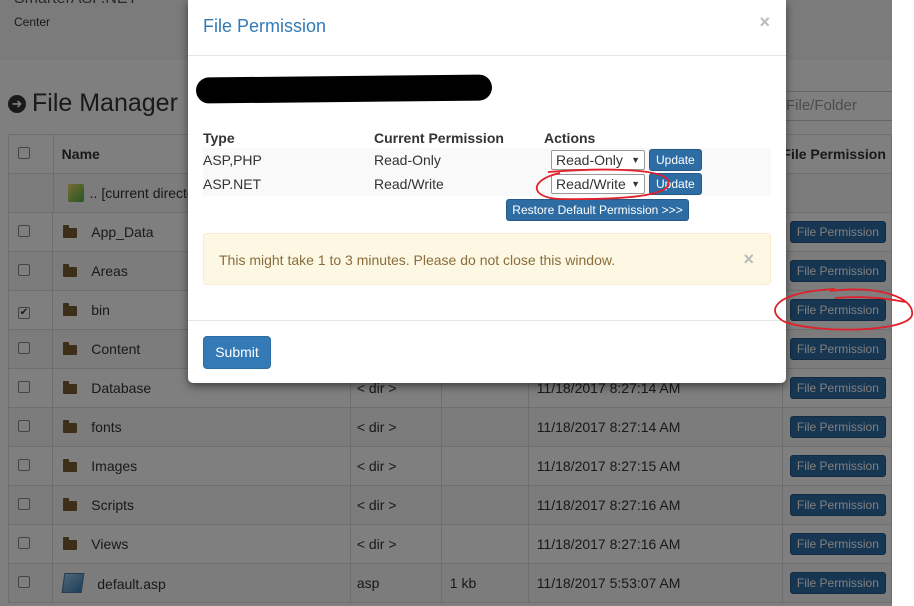 This screenshot has width=914, height=606. Describe the element at coordinates (598, 184) in the screenshot. I see `permission-select: Read/Write ▼` at that location.